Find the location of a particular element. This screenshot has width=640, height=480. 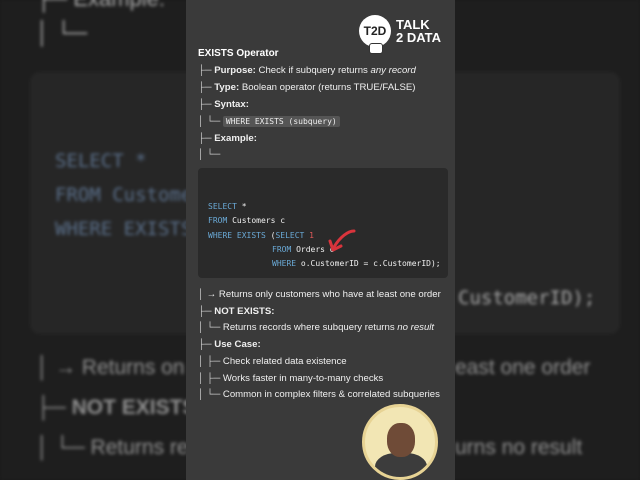

logo-text: TALK 2 DATA is located at coordinates (418, 31).